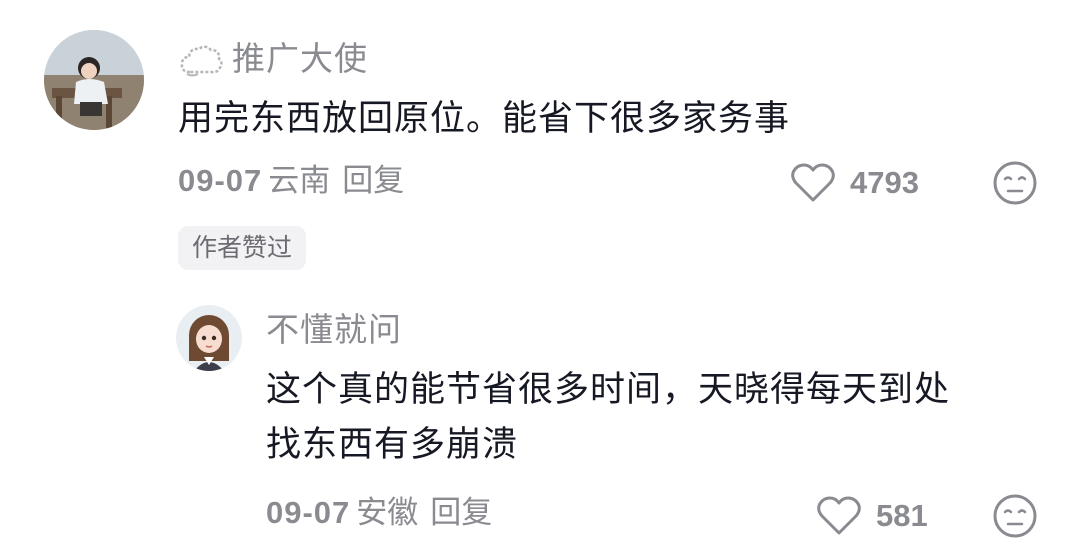 This screenshot has height=547, width=1080. Describe the element at coordinates (299, 181) in the screenshot. I see `comment-location: 云南` at that location.